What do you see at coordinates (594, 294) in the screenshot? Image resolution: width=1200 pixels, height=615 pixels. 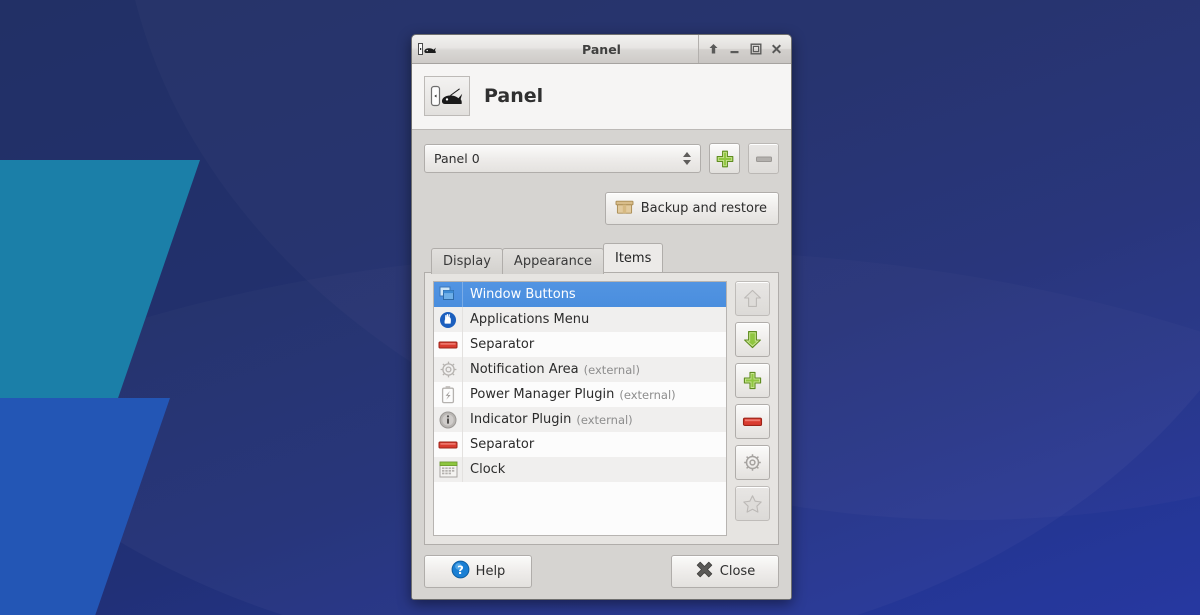 I see `list-item-label-wrap: Window Buttons` at bounding box center [594, 294].